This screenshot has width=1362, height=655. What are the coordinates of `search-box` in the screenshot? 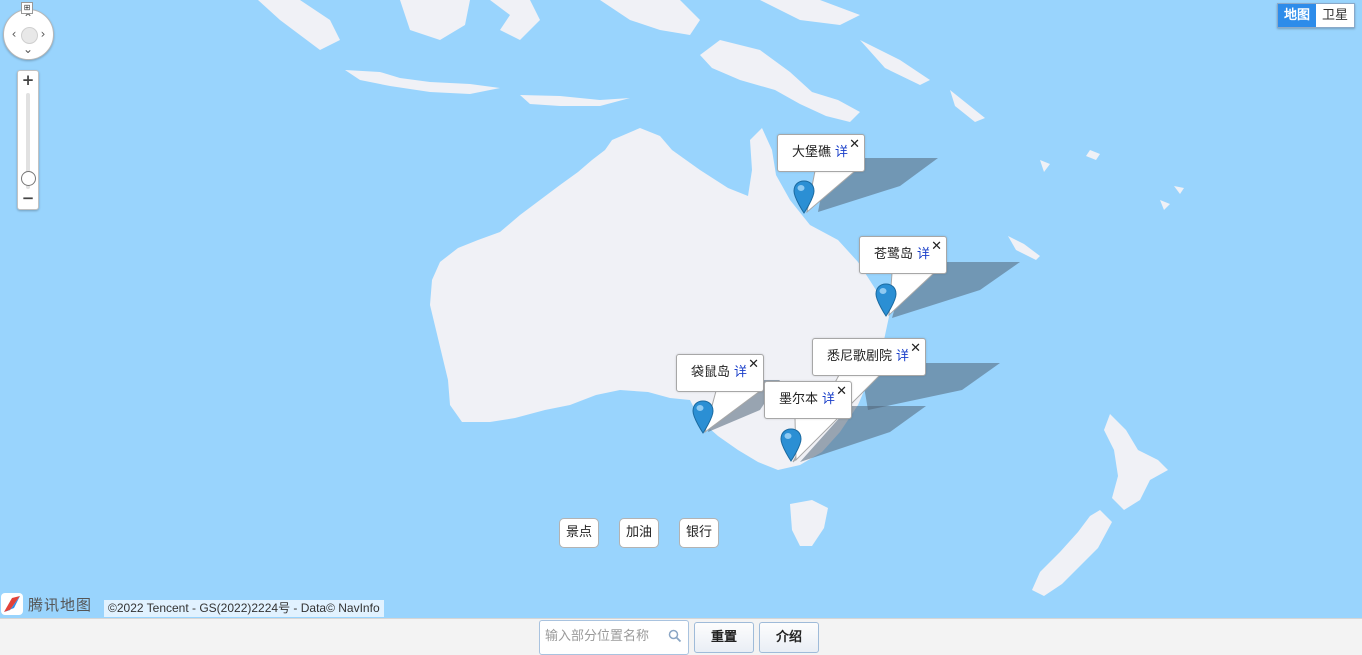 It's located at (614, 637).